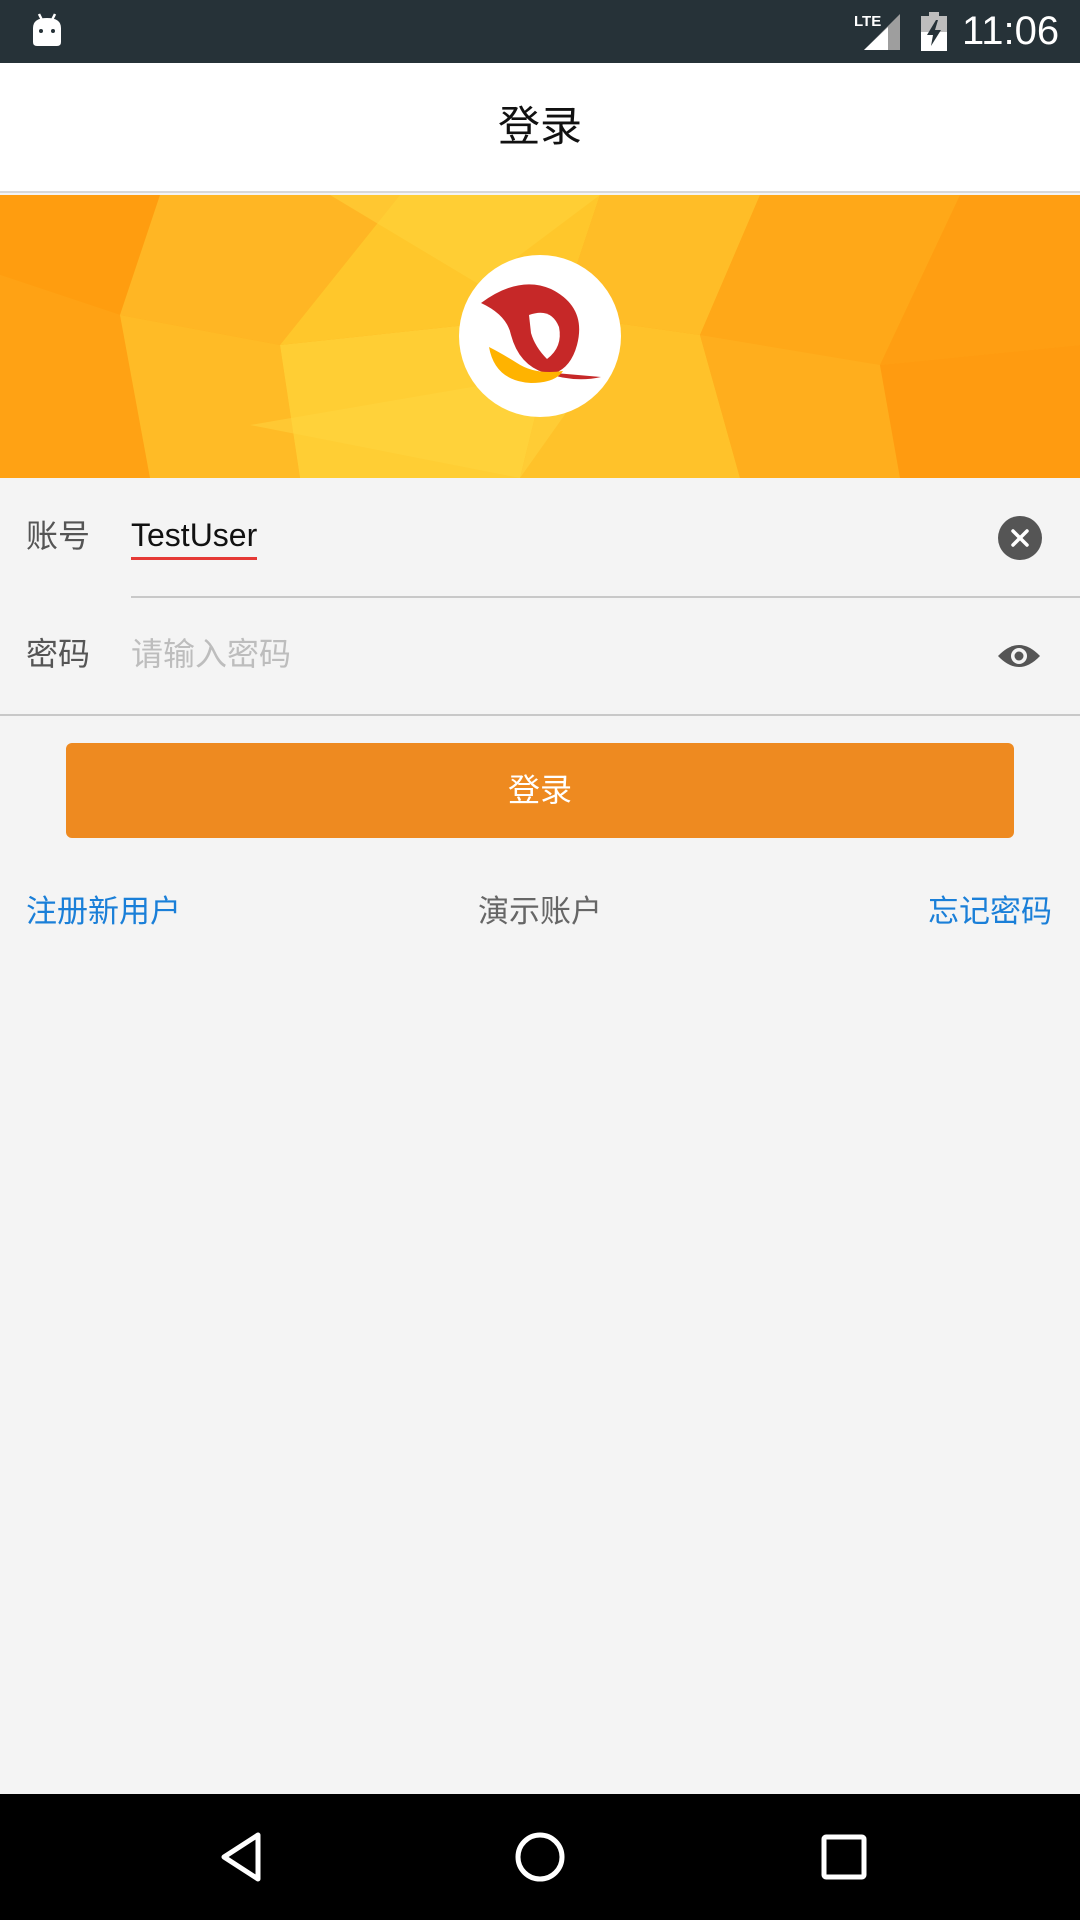  What do you see at coordinates (990, 912) in the screenshot?
I see `forgot-password-link: 忘记密码` at bounding box center [990, 912].